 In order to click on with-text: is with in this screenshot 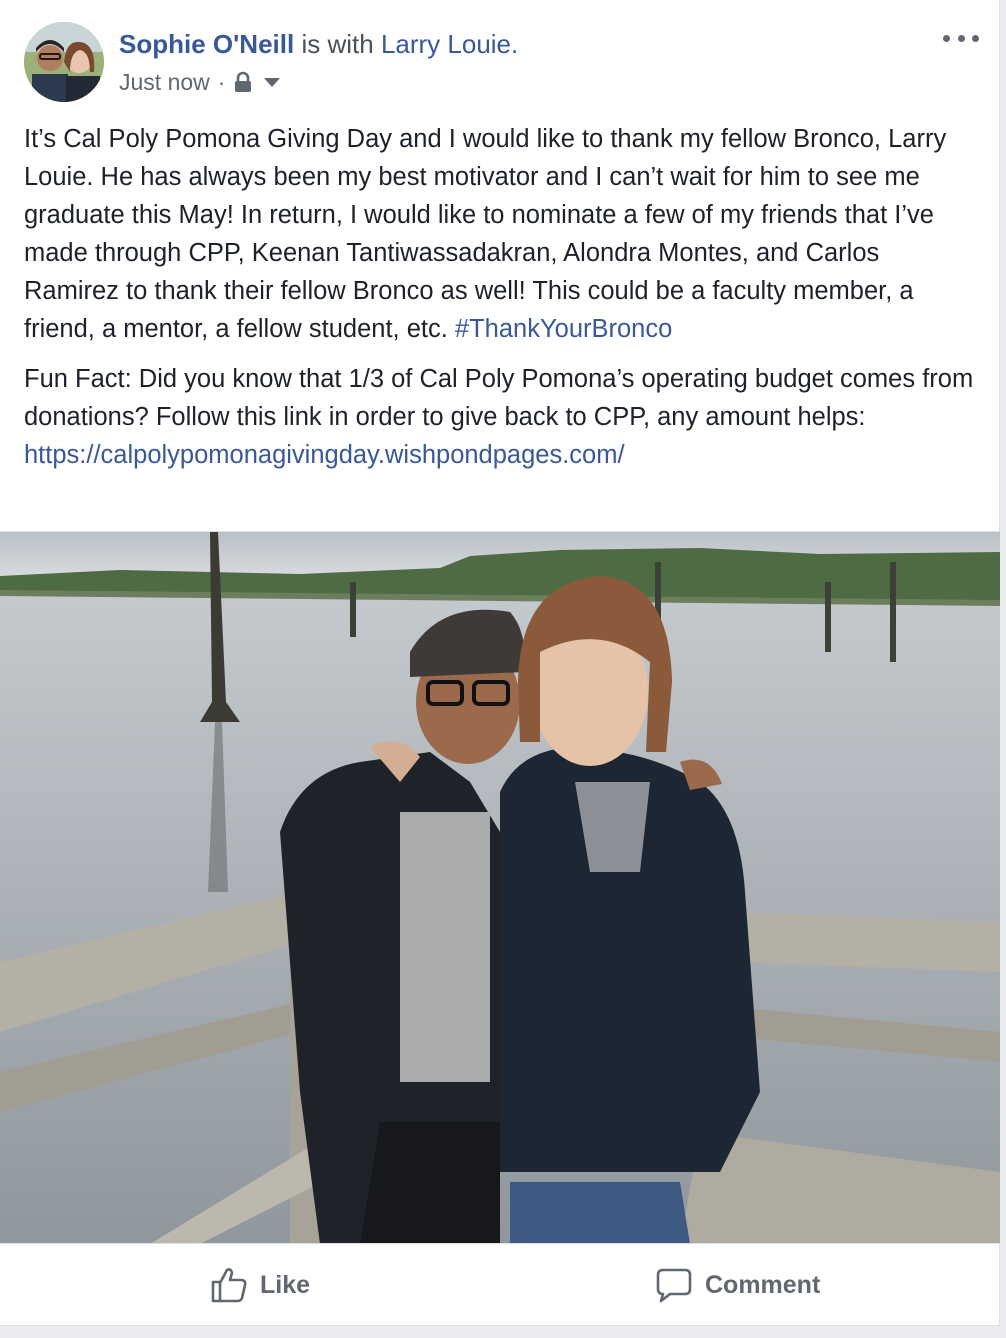, I will do `click(337, 44)`.